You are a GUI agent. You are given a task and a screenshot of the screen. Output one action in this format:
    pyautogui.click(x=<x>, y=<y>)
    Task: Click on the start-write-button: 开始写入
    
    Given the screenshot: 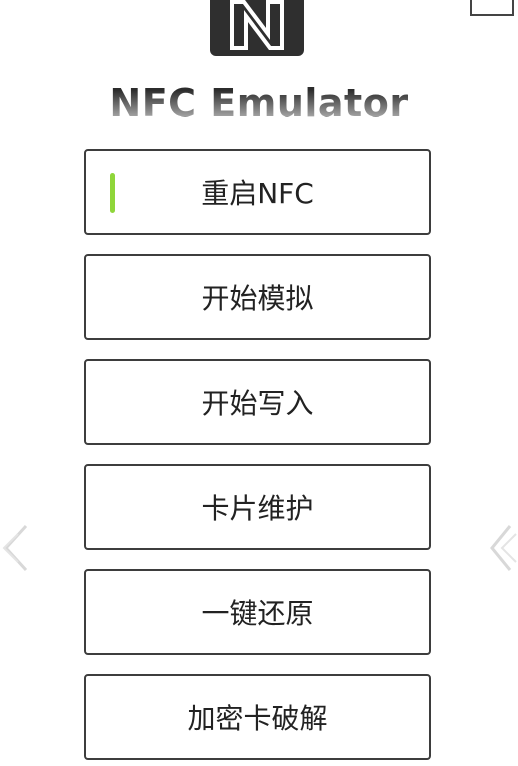 What is the action you would take?
    pyautogui.click(x=257, y=402)
    